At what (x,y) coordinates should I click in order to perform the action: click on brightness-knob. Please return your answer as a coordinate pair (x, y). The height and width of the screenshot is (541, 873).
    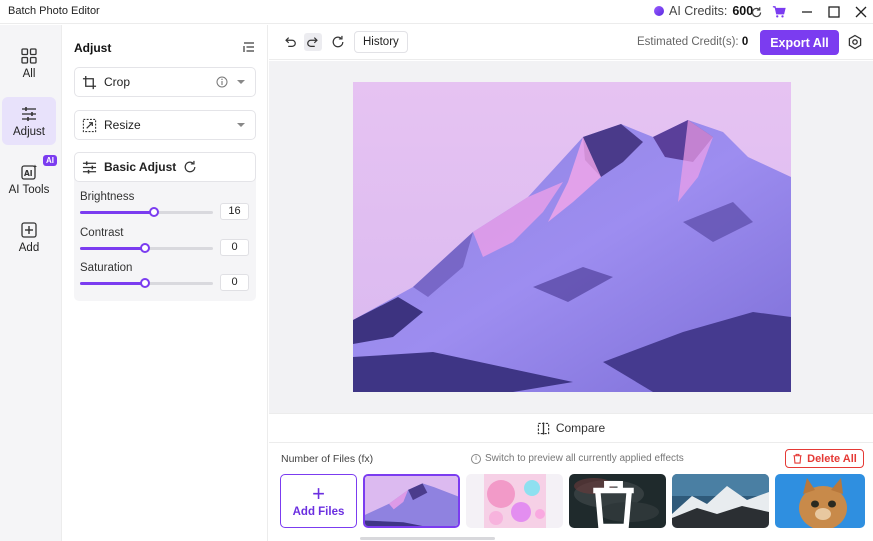
    Looking at the image, I should click on (154, 212).